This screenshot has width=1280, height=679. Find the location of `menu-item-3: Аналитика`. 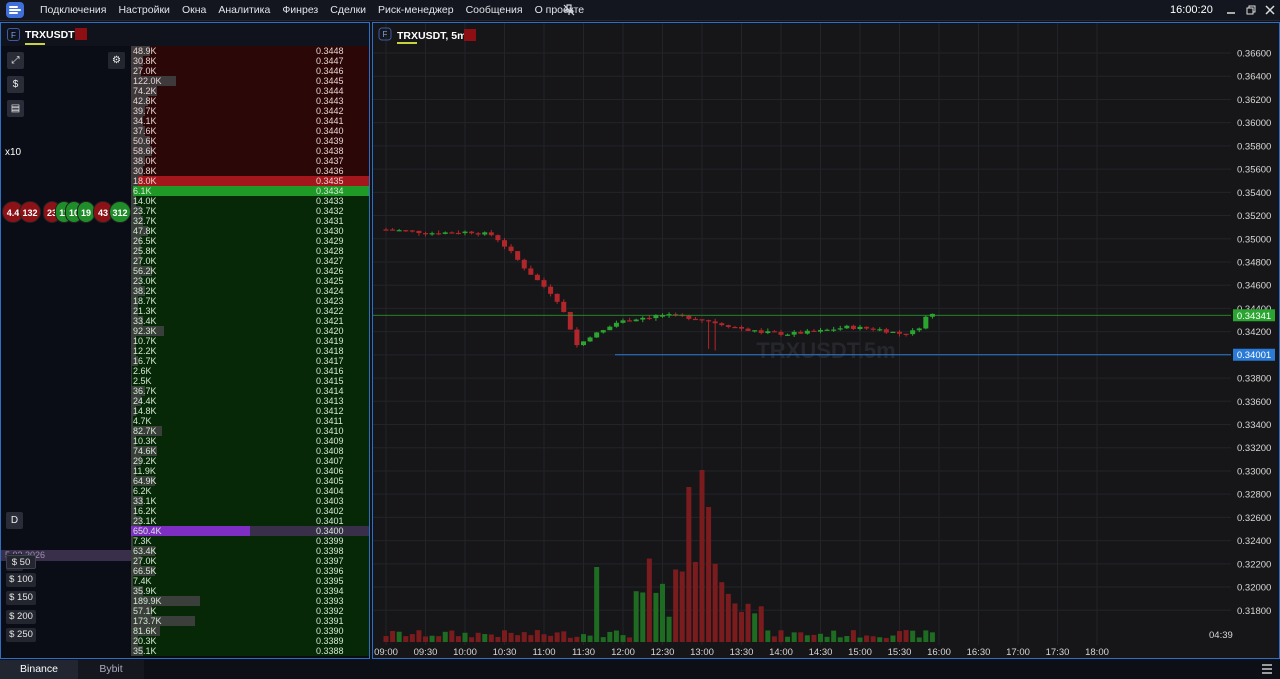

menu-item-3: Аналитика is located at coordinates (244, 10).